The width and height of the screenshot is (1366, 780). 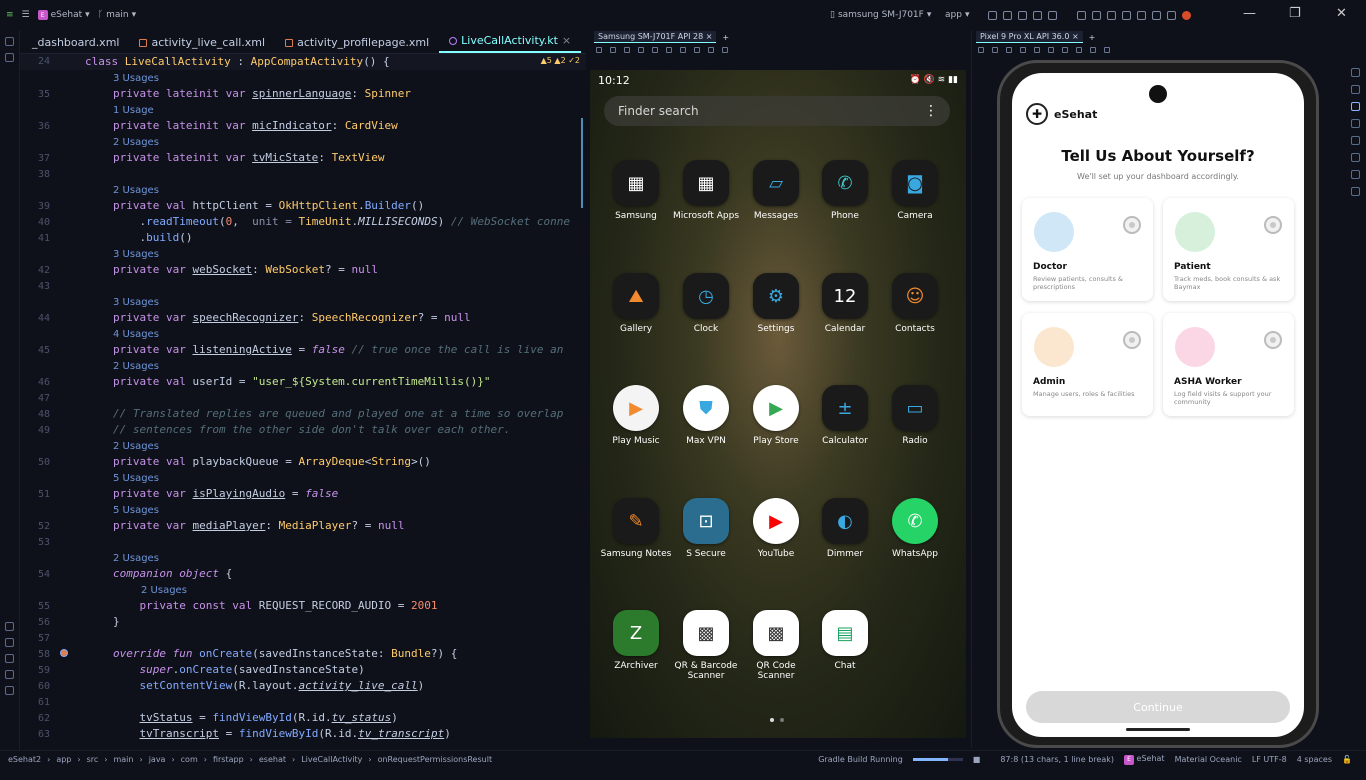 What do you see at coordinates (1295, 13) in the screenshot?
I see `maximize-icon: ❐` at bounding box center [1295, 13].